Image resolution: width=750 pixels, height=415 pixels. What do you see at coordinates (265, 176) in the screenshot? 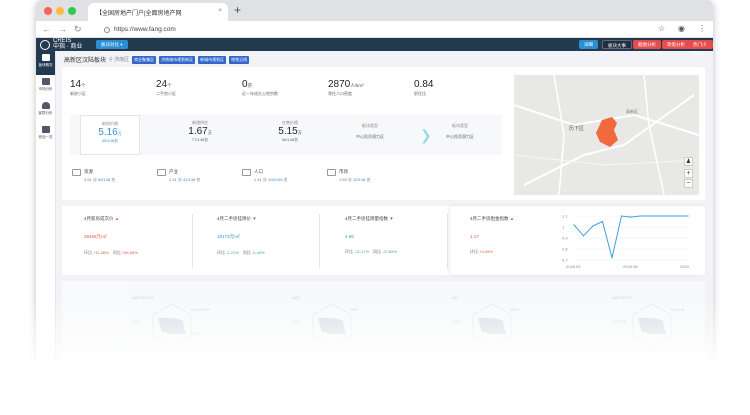
I see `indicator-population: 人口 1.41 分 105/148 名` at bounding box center [265, 176].